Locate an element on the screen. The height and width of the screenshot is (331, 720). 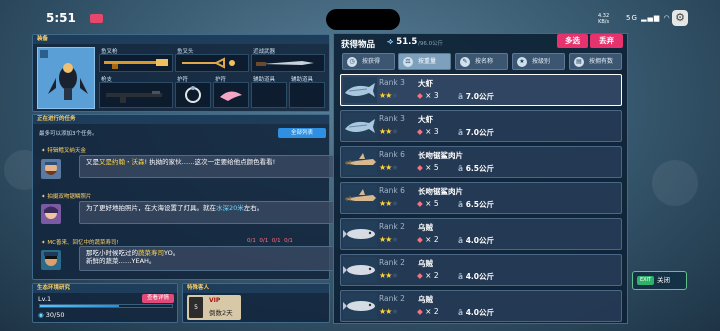
diver-equipment-slot is located at coordinates (66, 78).